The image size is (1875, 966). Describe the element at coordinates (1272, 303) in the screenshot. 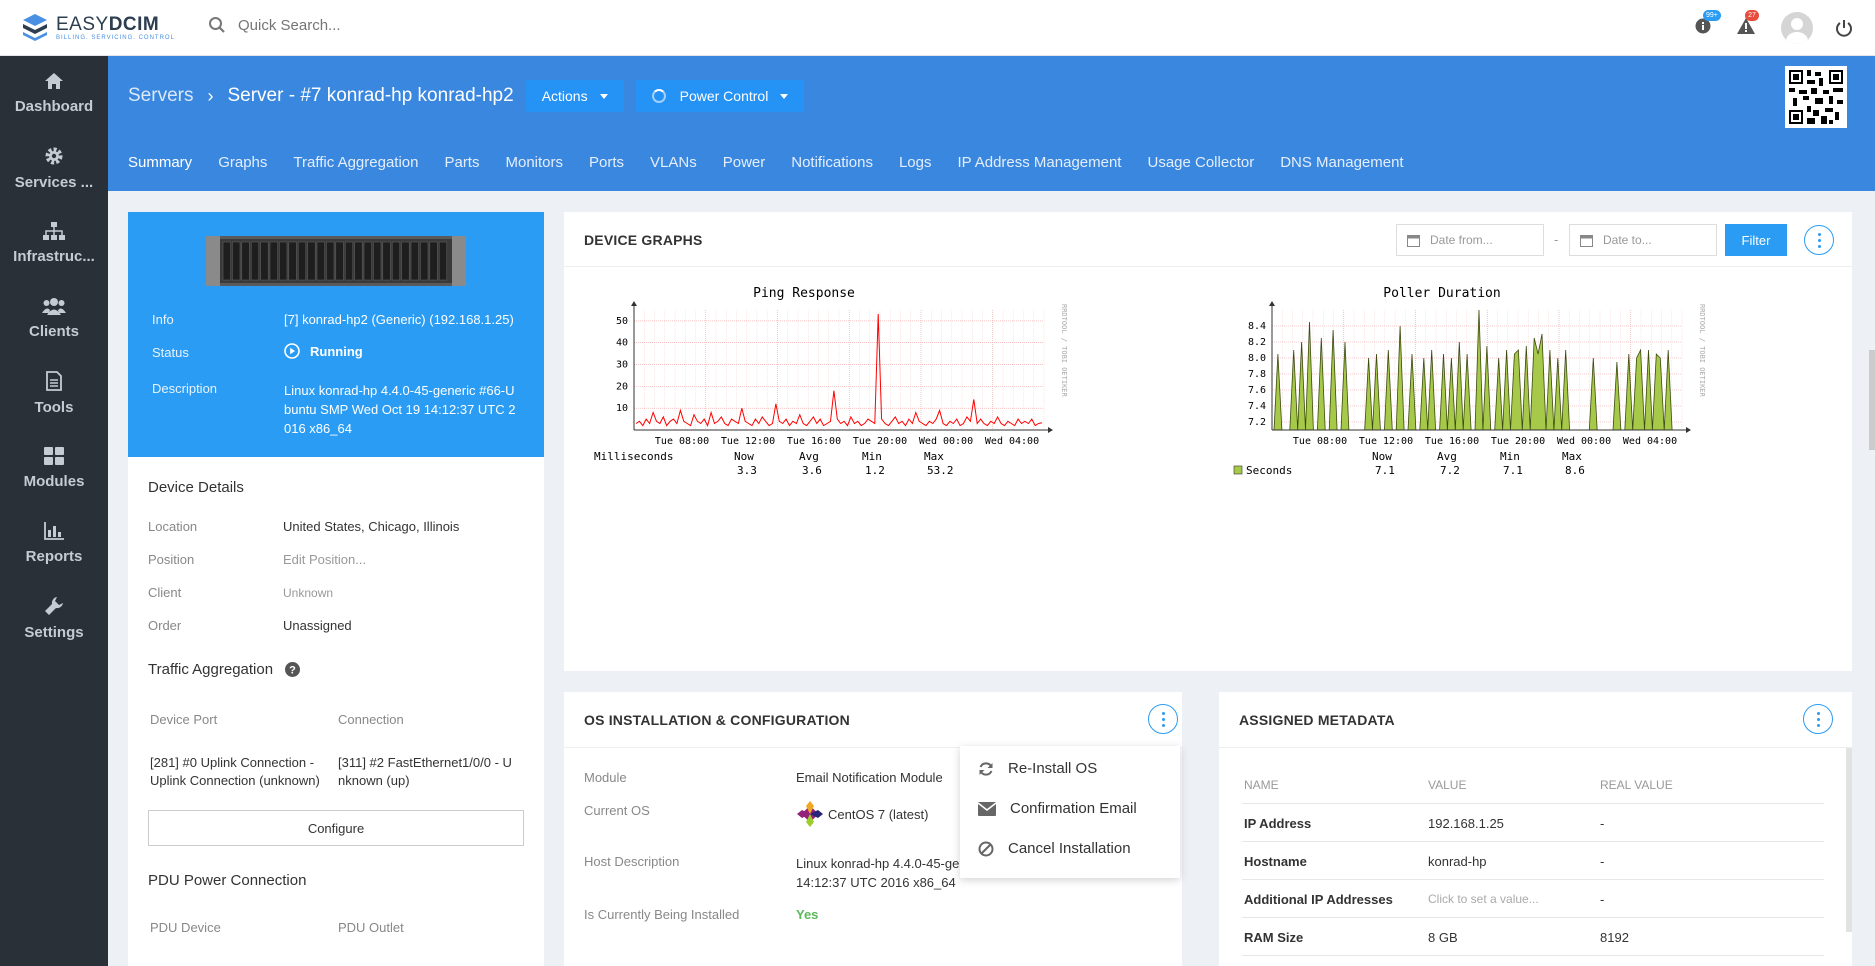

I see `axis-arrow` at that location.